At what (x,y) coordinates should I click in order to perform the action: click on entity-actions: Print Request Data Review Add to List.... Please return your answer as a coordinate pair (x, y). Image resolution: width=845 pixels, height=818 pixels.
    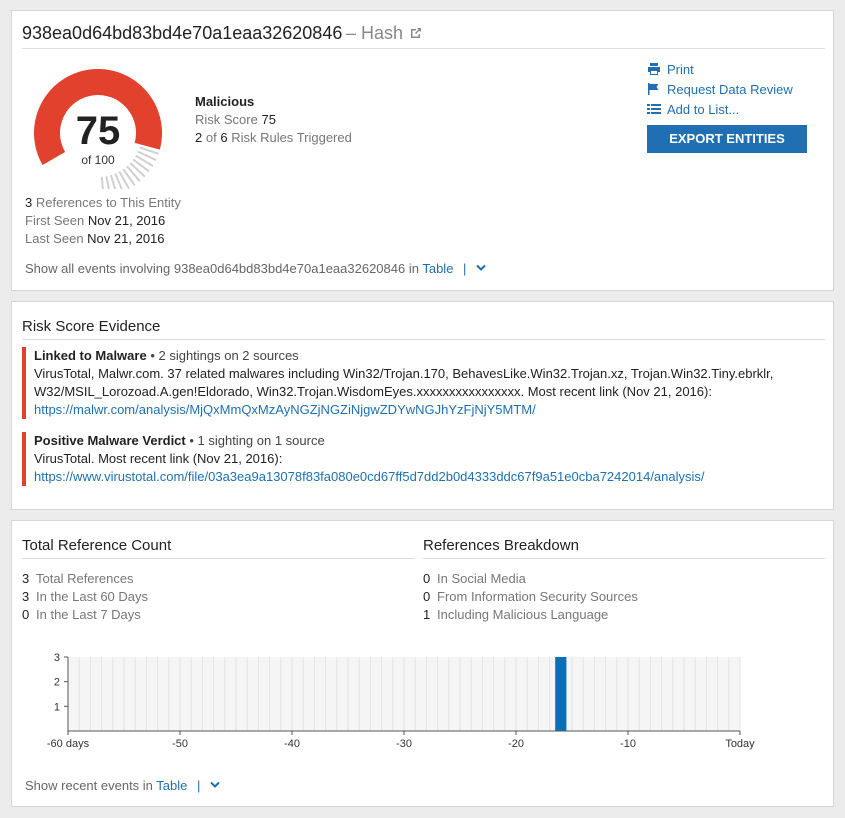
    Looking at the image, I should click on (720, 90).